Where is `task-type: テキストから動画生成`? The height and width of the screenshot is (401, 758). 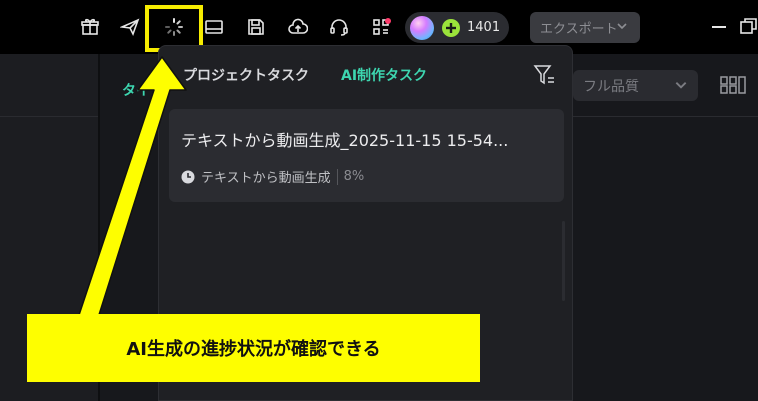 task-type: テキストから動画生成 is located at coordinates (266, 178).